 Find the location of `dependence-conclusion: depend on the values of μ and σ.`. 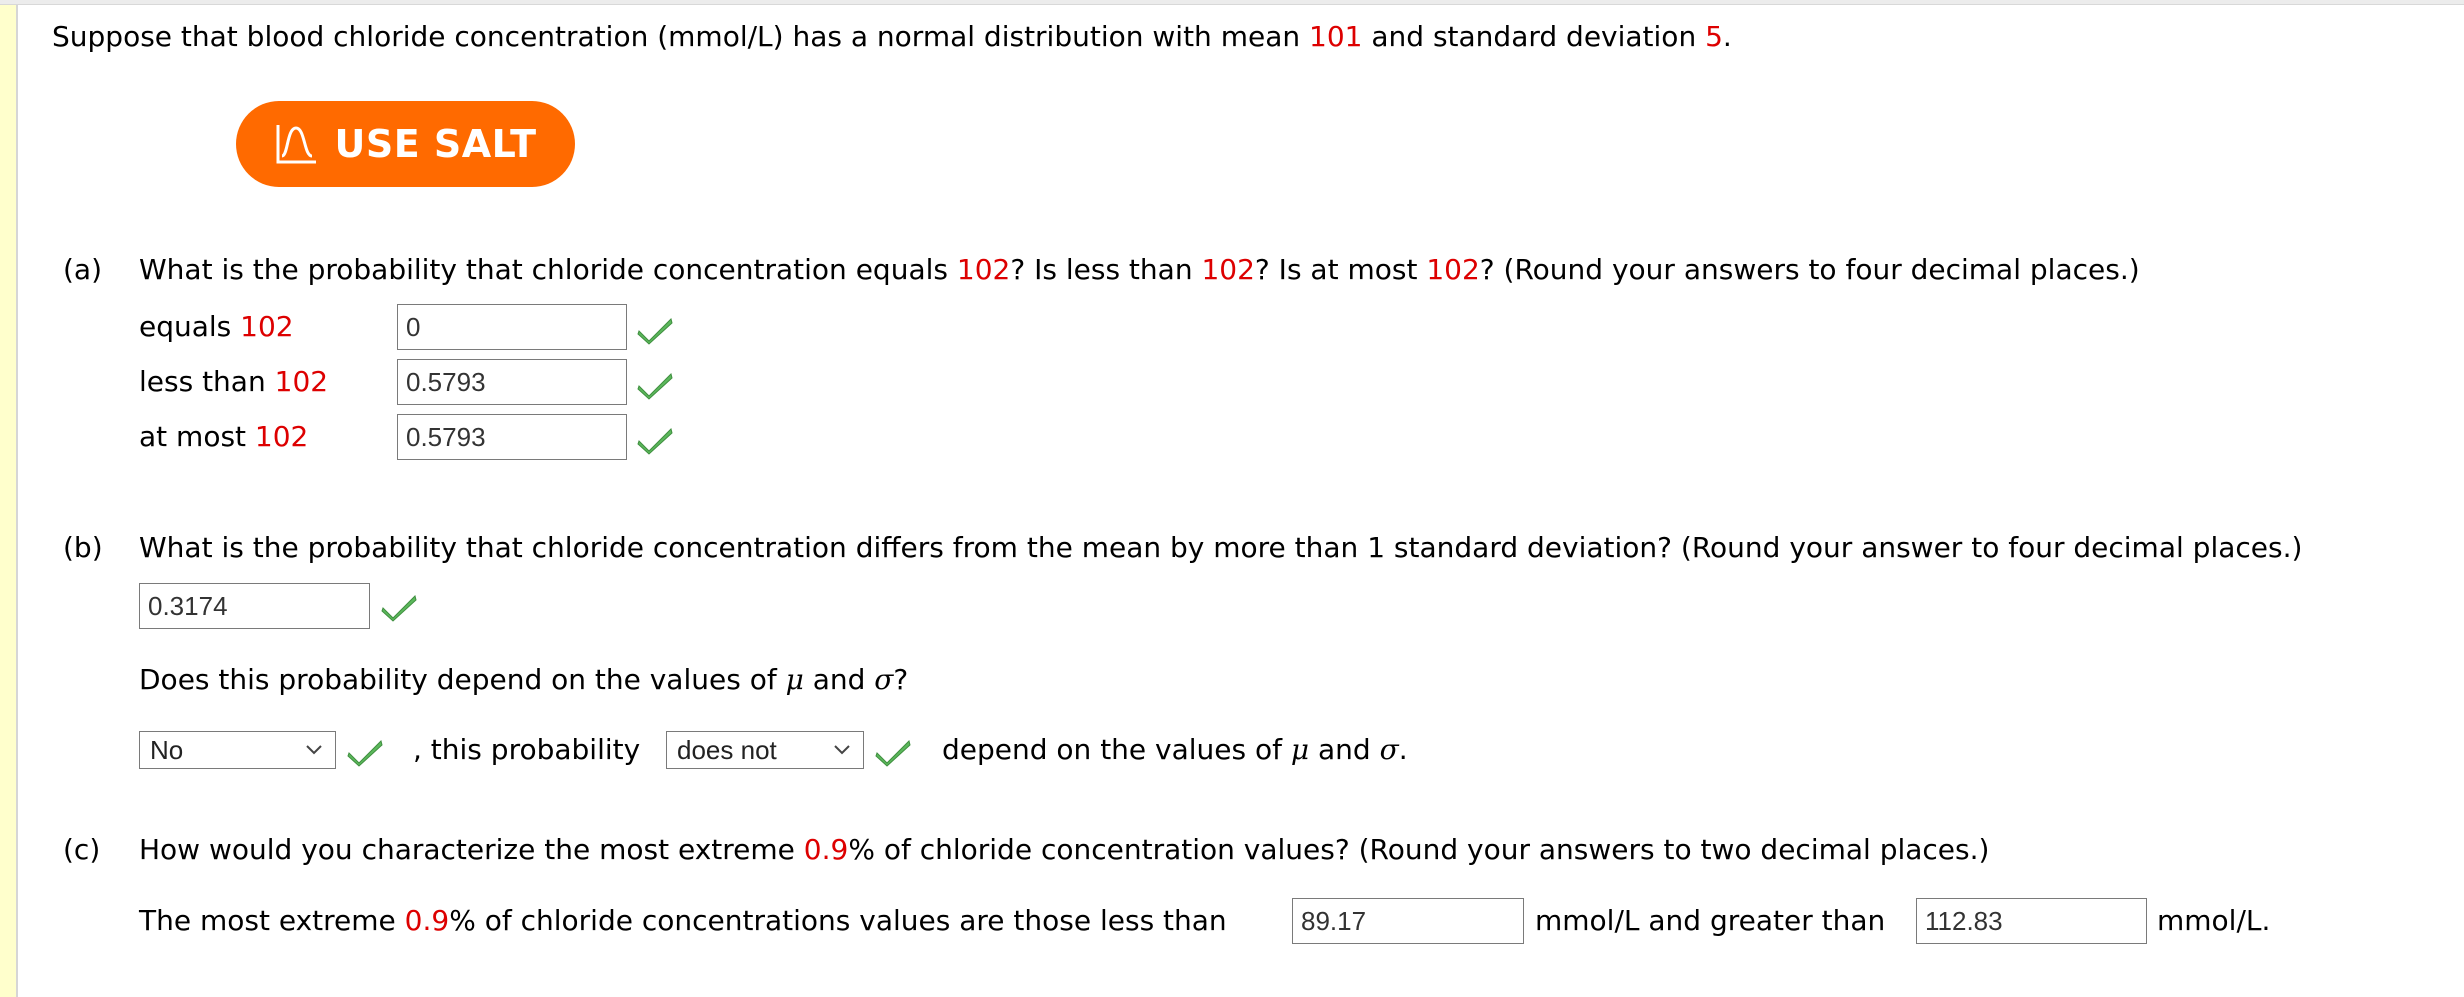

dependence-conclusion: depend on the values of μ and σ. is located at coordinates (1175, 750).